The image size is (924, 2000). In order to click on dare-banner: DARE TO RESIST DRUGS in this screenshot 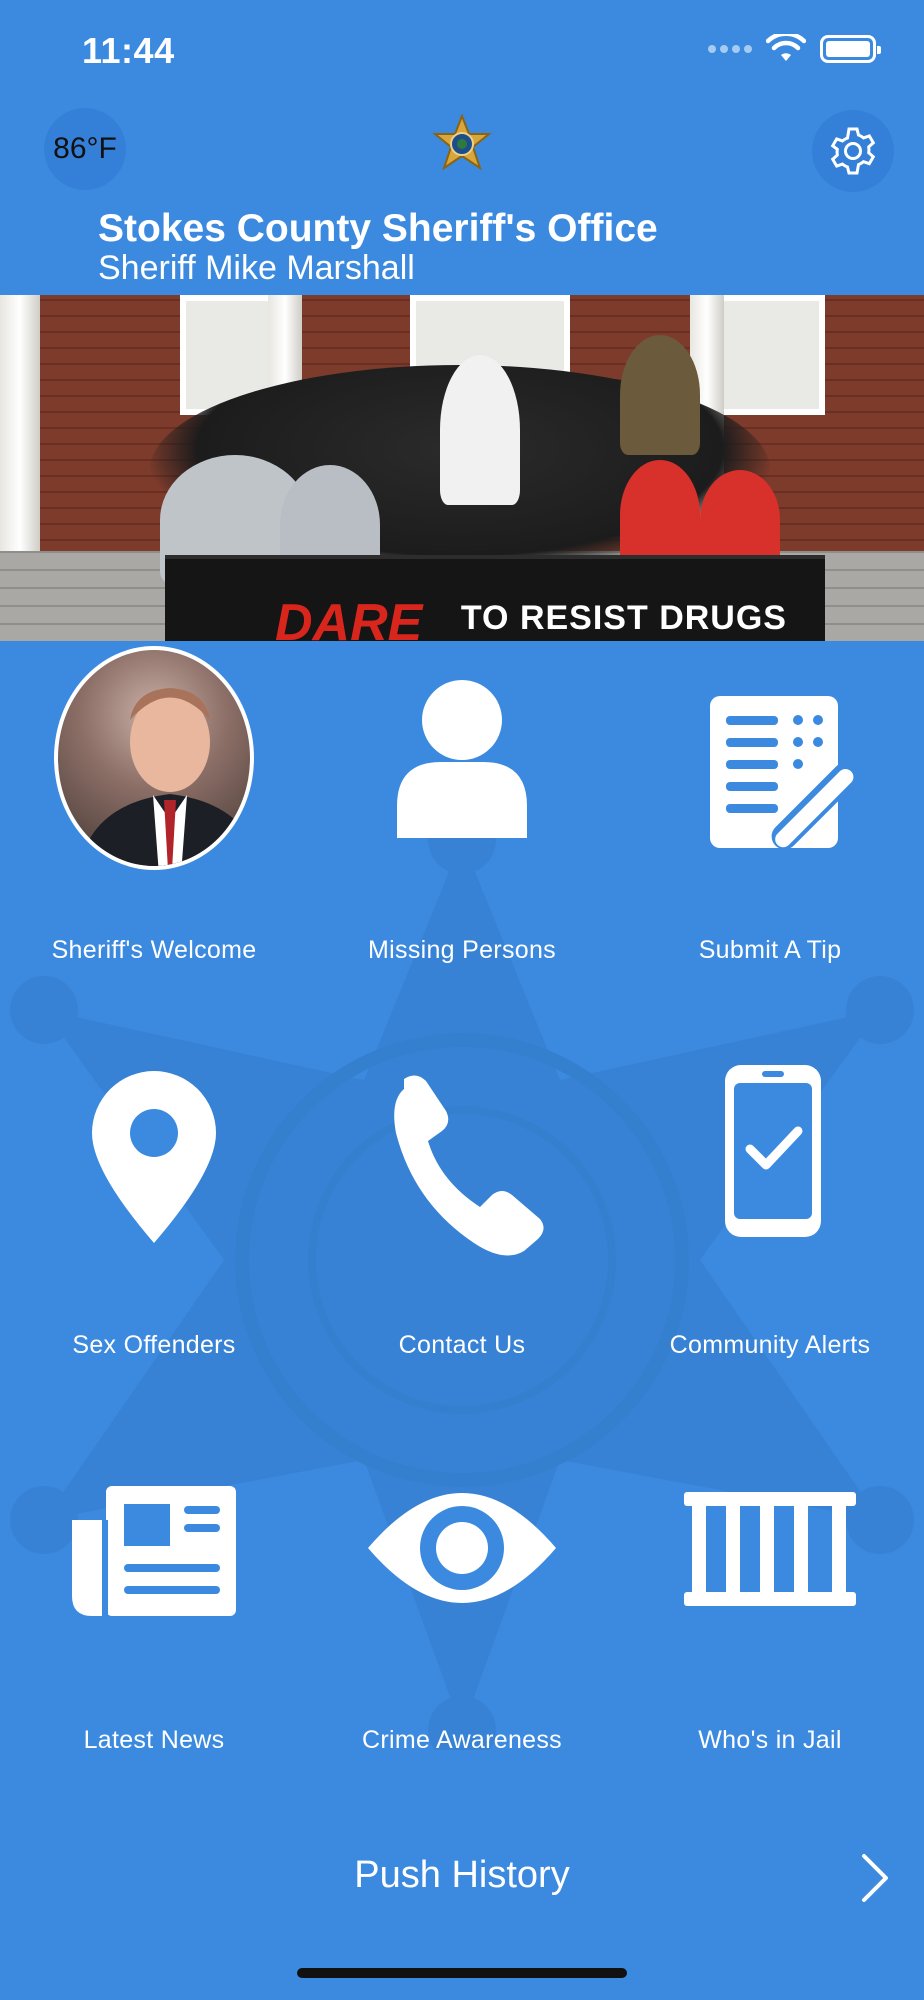, I will do `click(495, 598)`.